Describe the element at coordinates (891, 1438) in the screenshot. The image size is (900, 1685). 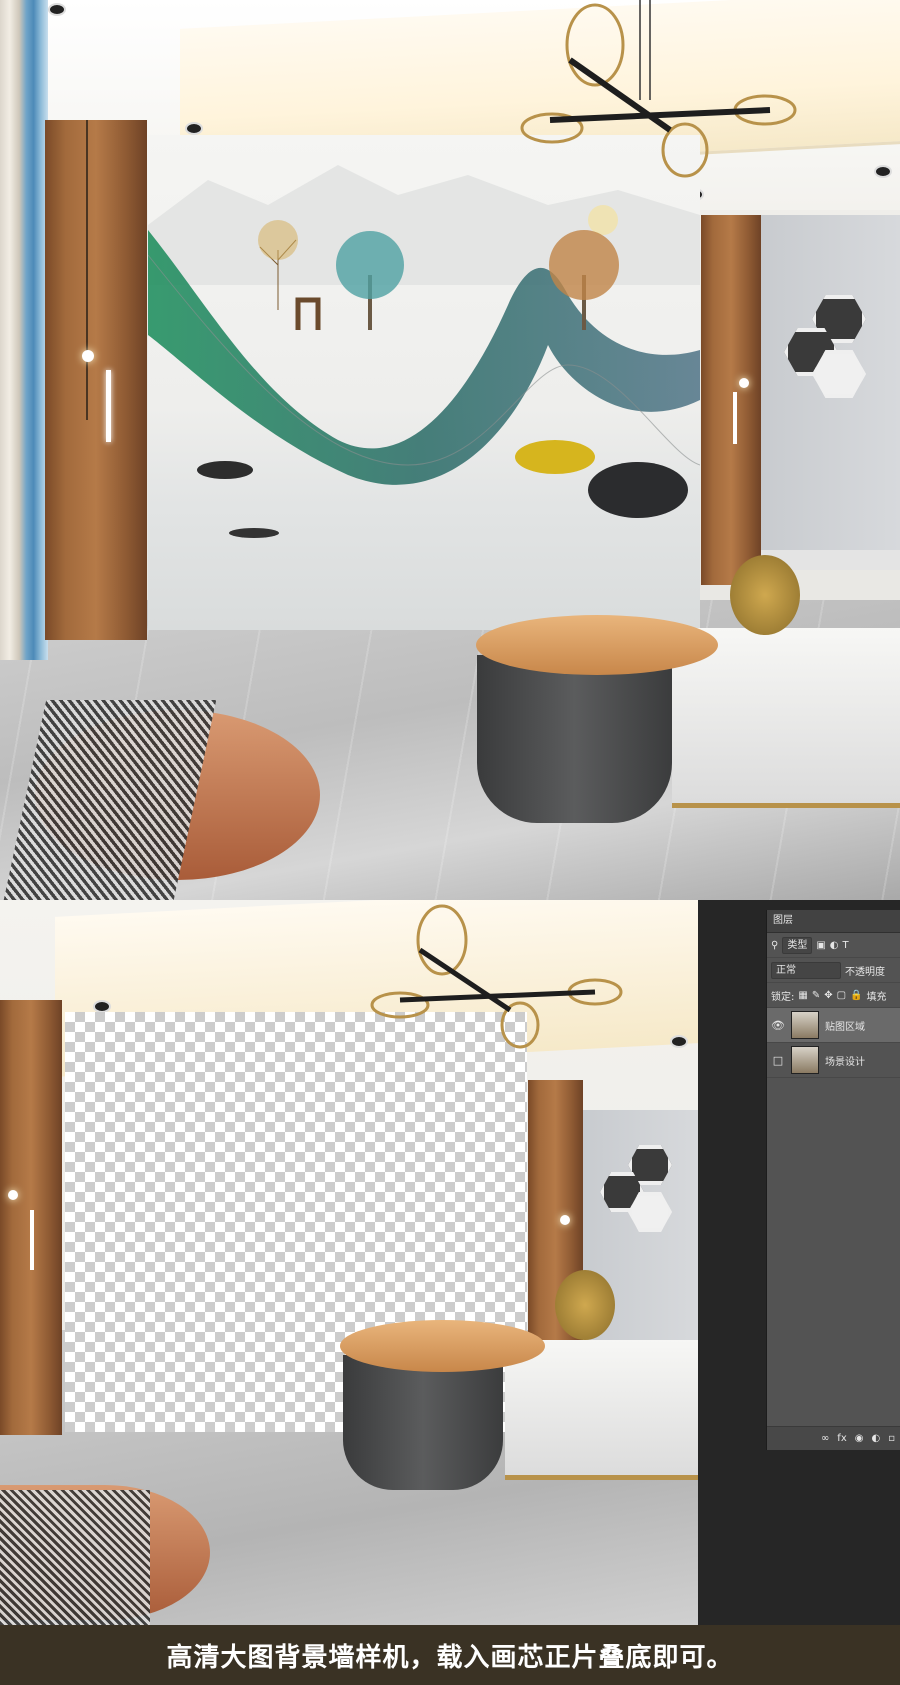
I see `folder-icon: ▫` at that location.